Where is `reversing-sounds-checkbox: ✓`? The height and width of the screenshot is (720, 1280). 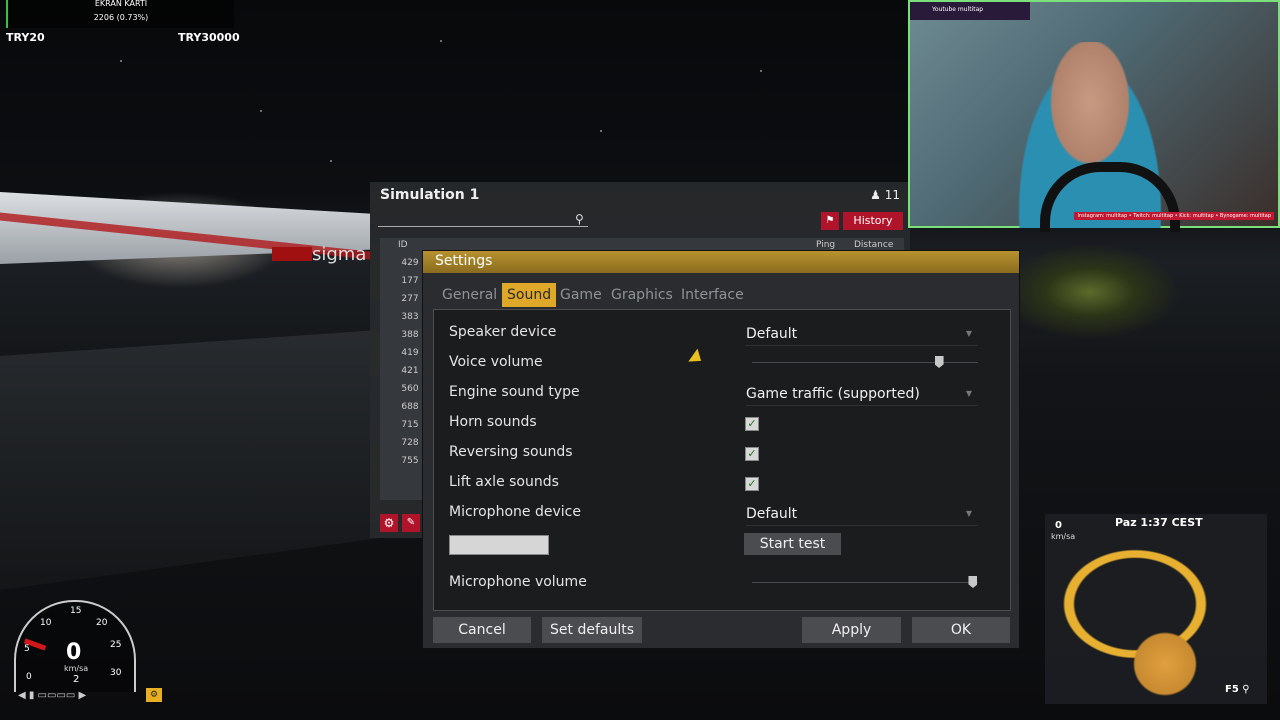
reversing-sounds-checkbox: ✓ is located at coordinates (752, 454).